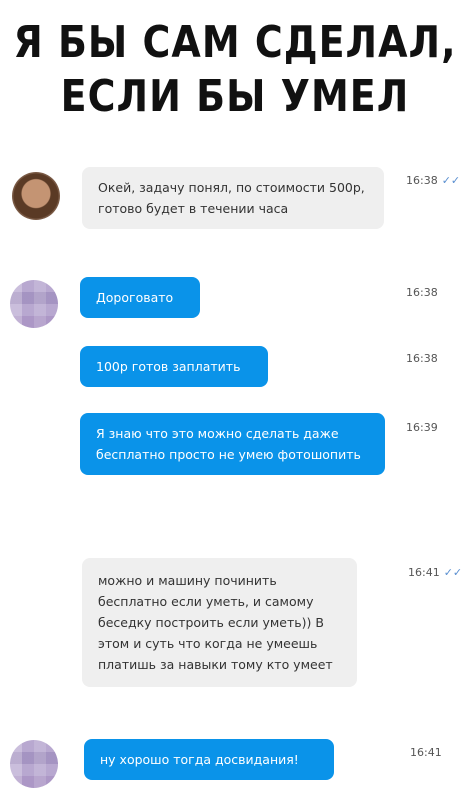 The height and width of the screenshot is (807, 470). I want to click on message-text: ну хорошо тогда досвидания!, so click(199, 759).